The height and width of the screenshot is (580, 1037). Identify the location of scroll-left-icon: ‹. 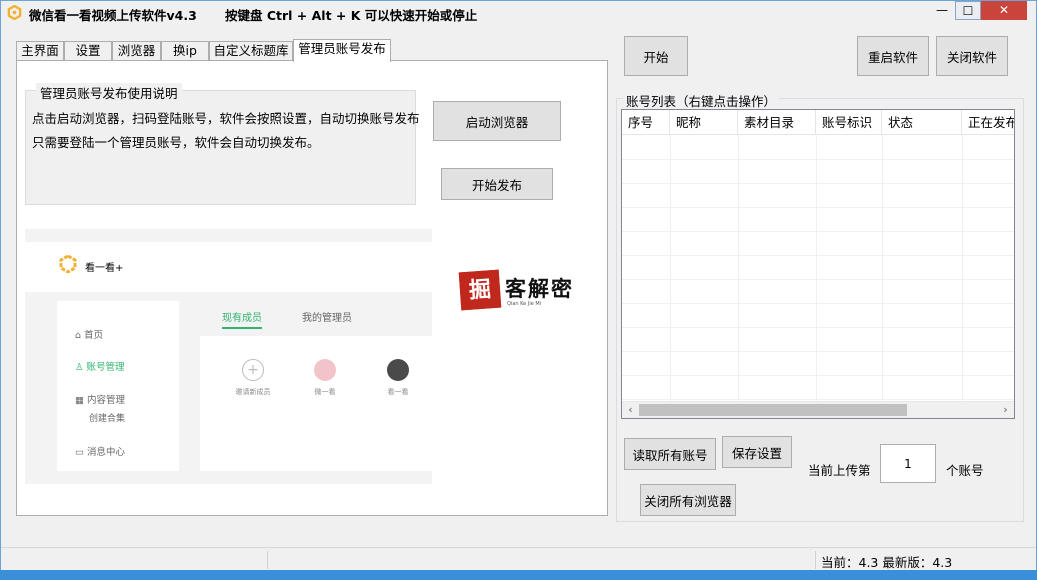
(630, 410).